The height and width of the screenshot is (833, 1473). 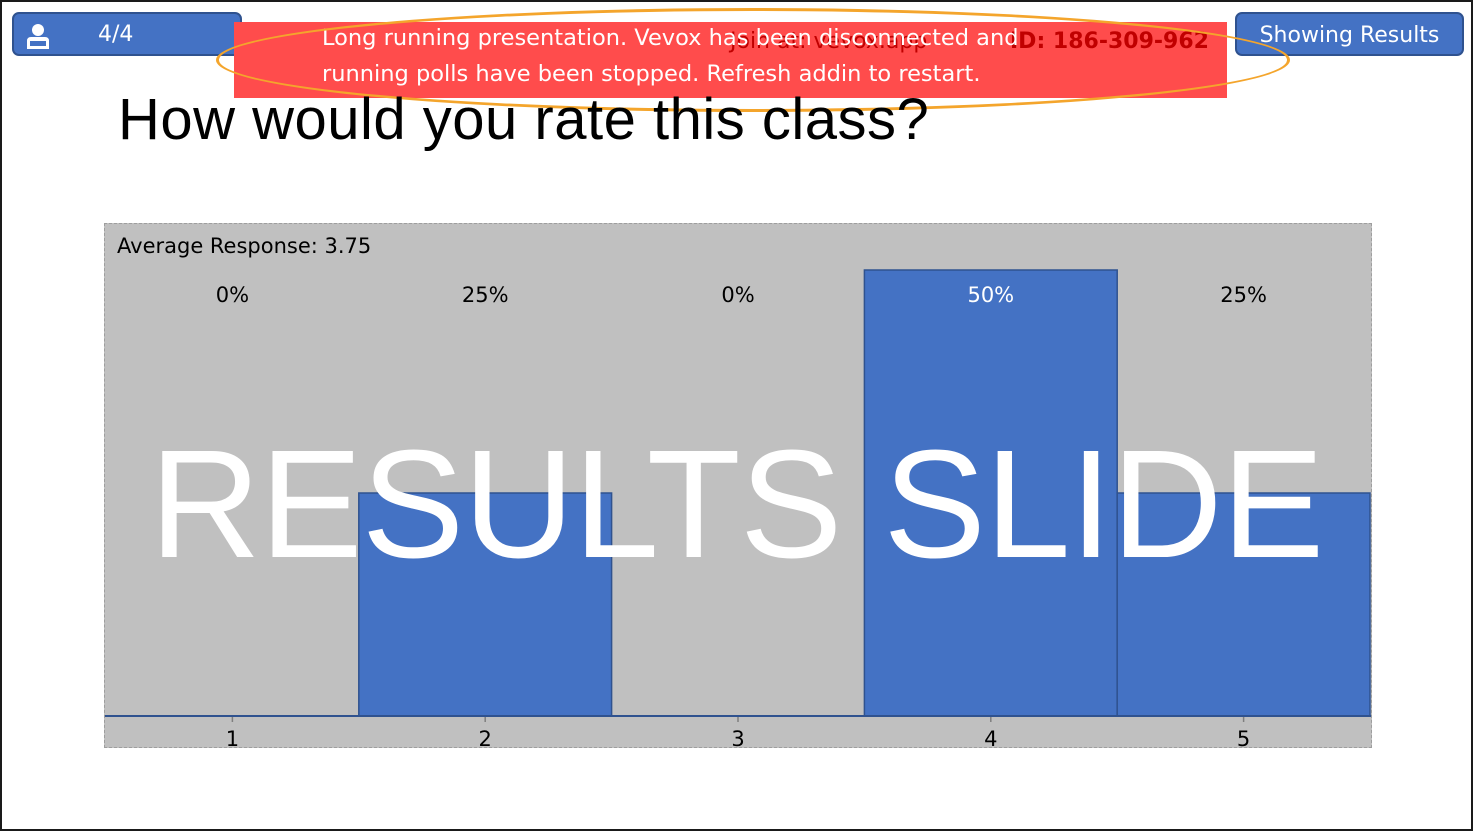 What do you see at coordinates (1243, 738) in the screenshot?
I see `x-tick-label-5: 5` at bounding box center [1243, 738].